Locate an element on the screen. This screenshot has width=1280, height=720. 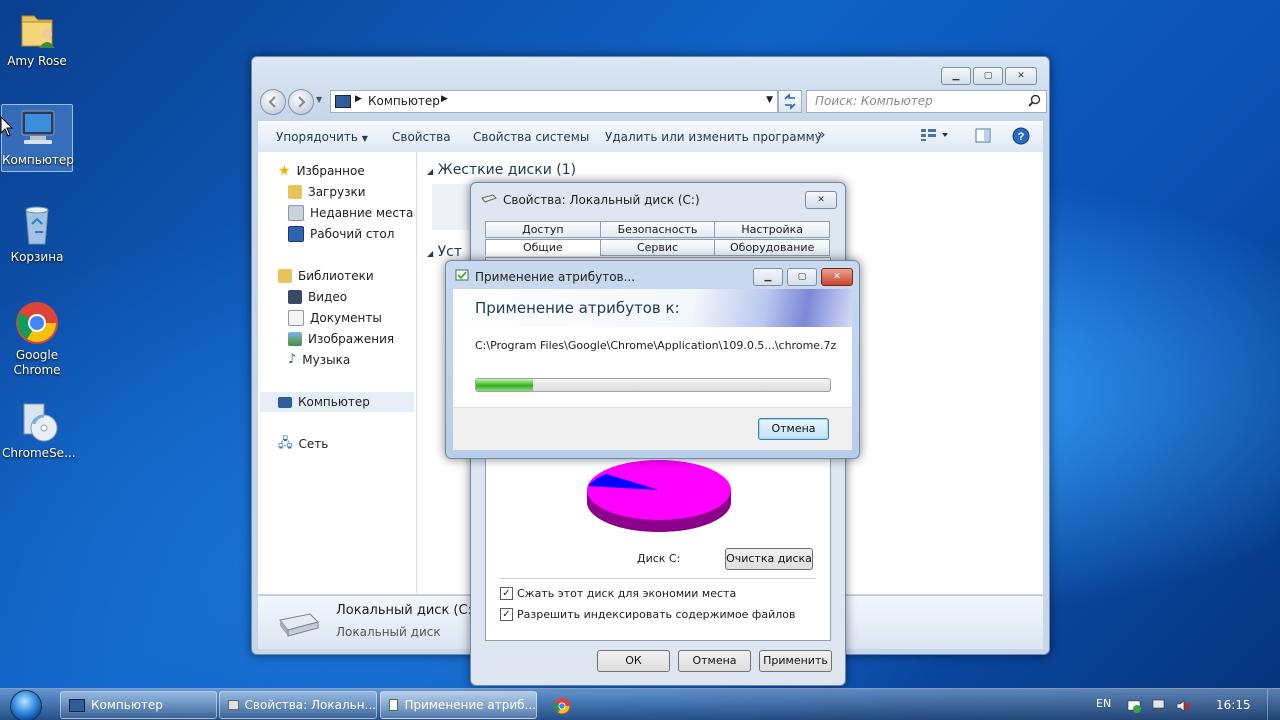
apply-button: Применить is located at coordinates (795, 661).